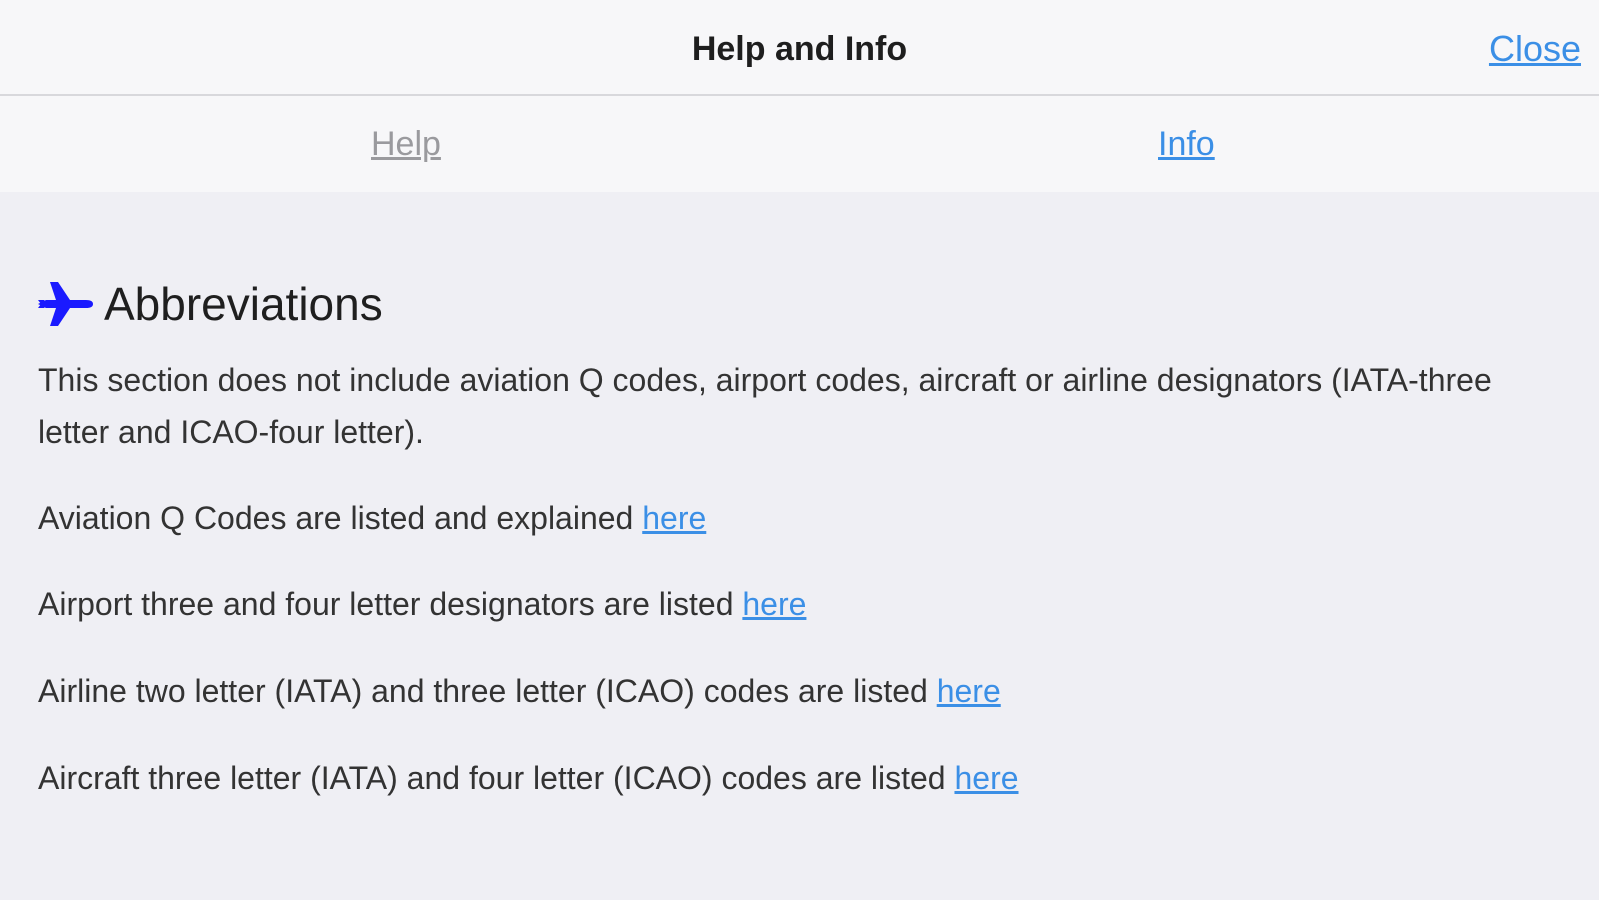  Describe the element at coordinates (243, 304) in the screenshot. I see `section-title: Abbreviations` at that location.